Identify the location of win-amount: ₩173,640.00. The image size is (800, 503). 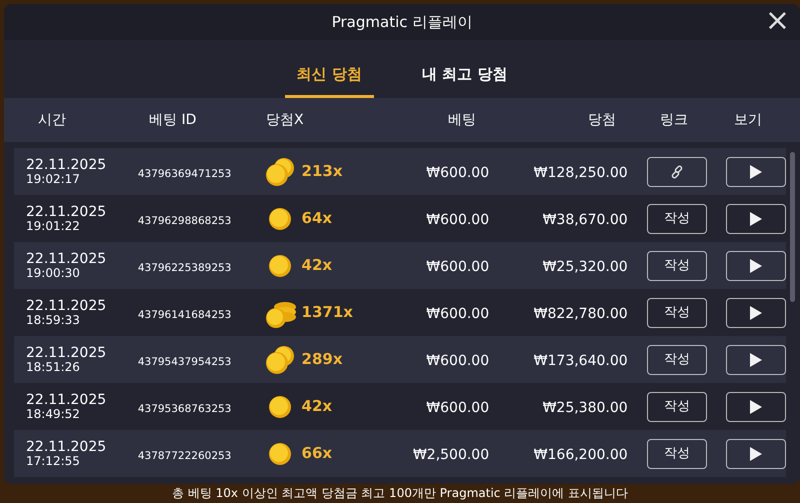
(581, 360).